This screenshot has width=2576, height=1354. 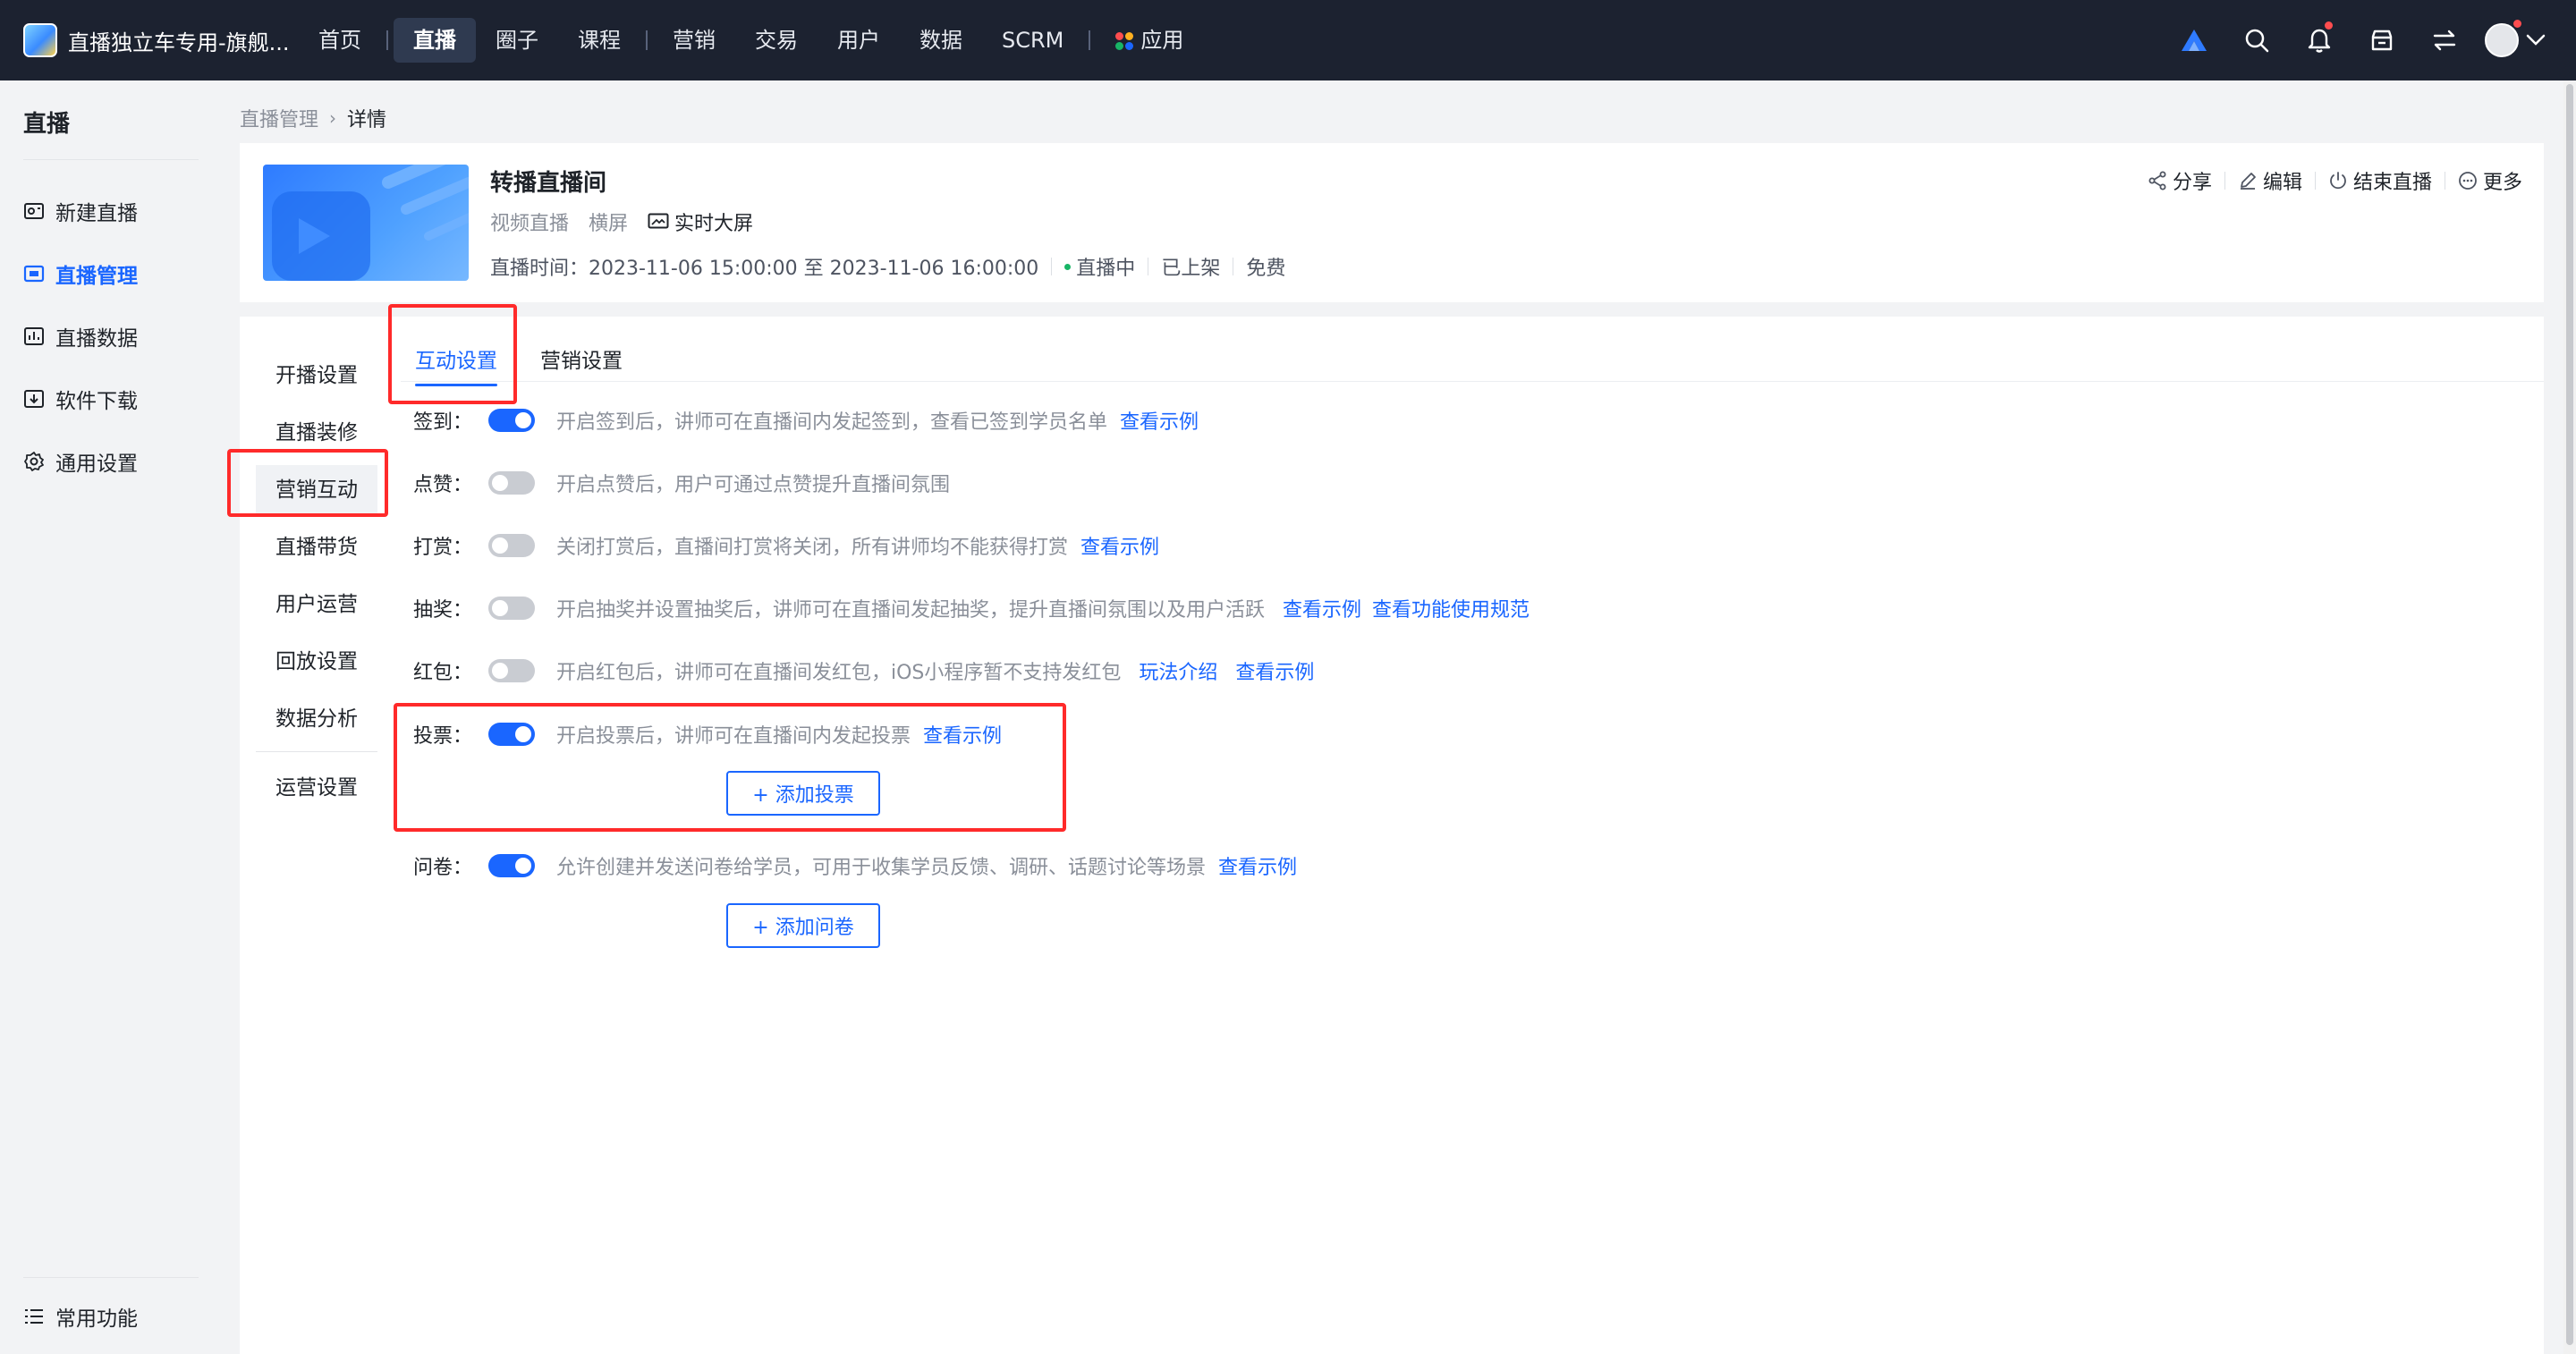 I want to click on page-scrollbar, so click(x=2569, y=717).